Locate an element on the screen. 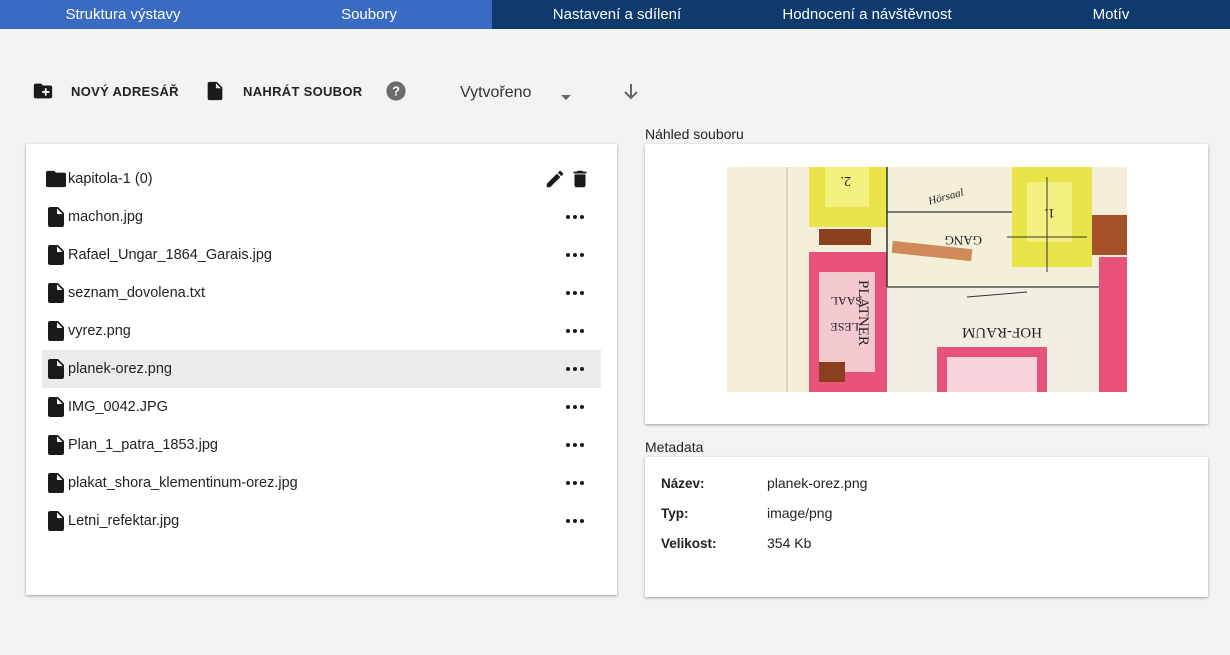  help-icon: ? is located at coordinates (396, 91).